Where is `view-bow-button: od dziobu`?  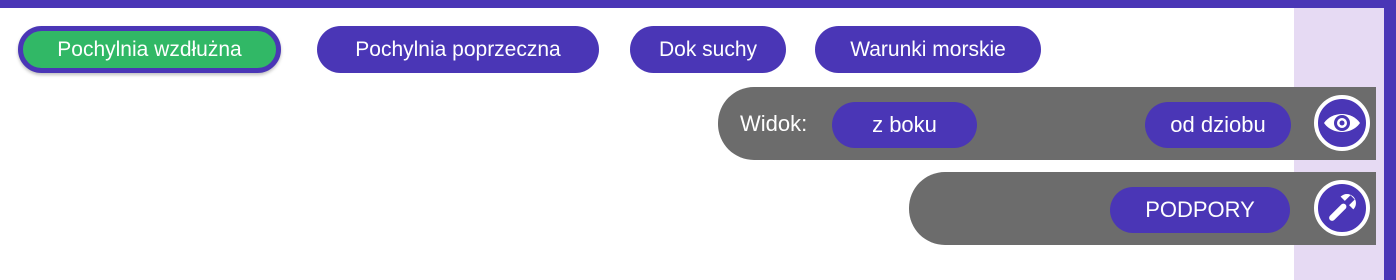
view-bow-button: od dziobu is located at coordinates (1218, 125).